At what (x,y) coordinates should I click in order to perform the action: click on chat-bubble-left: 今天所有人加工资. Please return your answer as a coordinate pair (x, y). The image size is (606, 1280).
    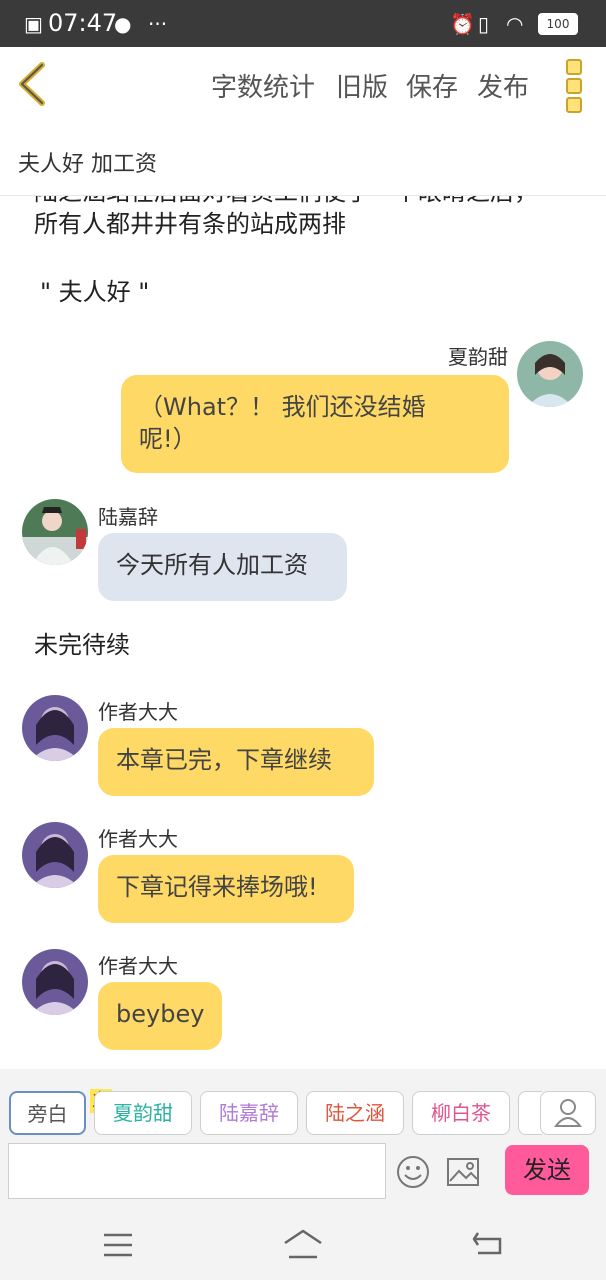
    Looking at the image, I should click on (222, 567).